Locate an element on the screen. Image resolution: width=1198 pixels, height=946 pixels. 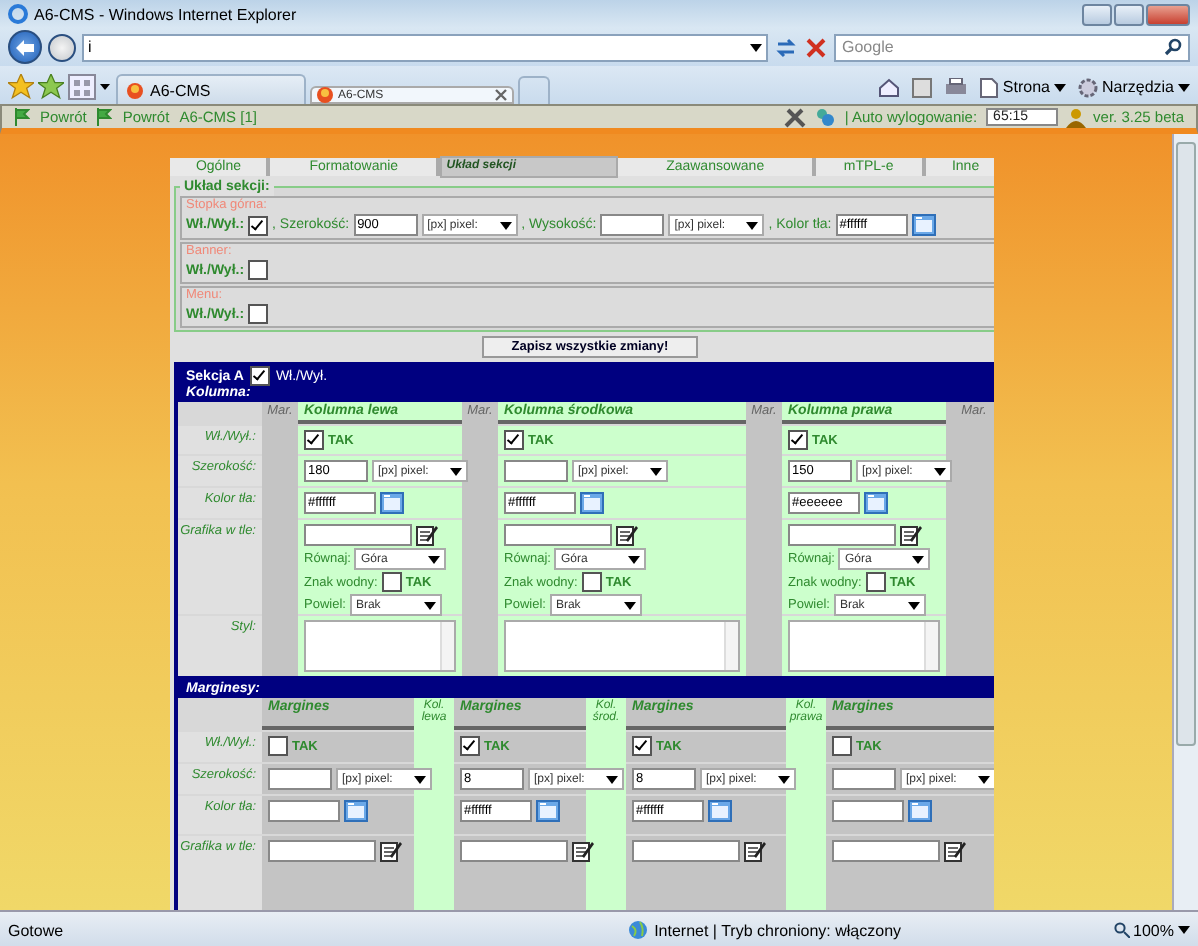
browser-tab: A6-CMS is located at coordinates (211, 89).